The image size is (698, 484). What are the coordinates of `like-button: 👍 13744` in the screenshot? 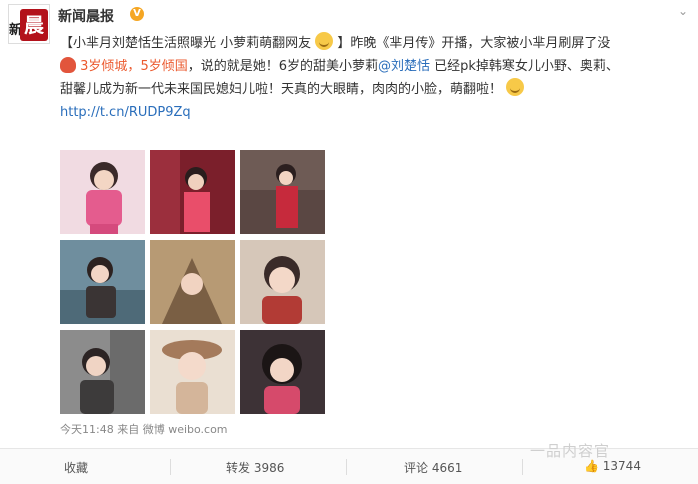 It's located at (612, 466).